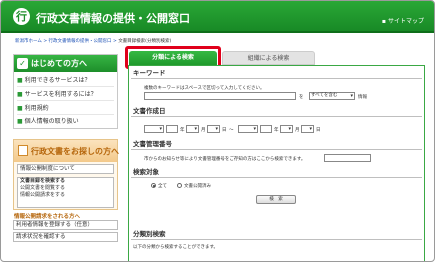  Describe the element at coordinates (21, 16) in the screenshot. I see `site-logo: 行` at that location.